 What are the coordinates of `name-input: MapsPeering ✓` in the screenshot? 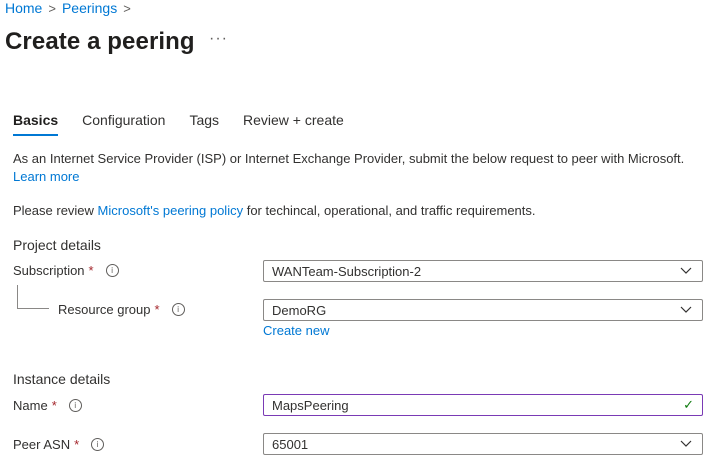 It's located at (483, 405).